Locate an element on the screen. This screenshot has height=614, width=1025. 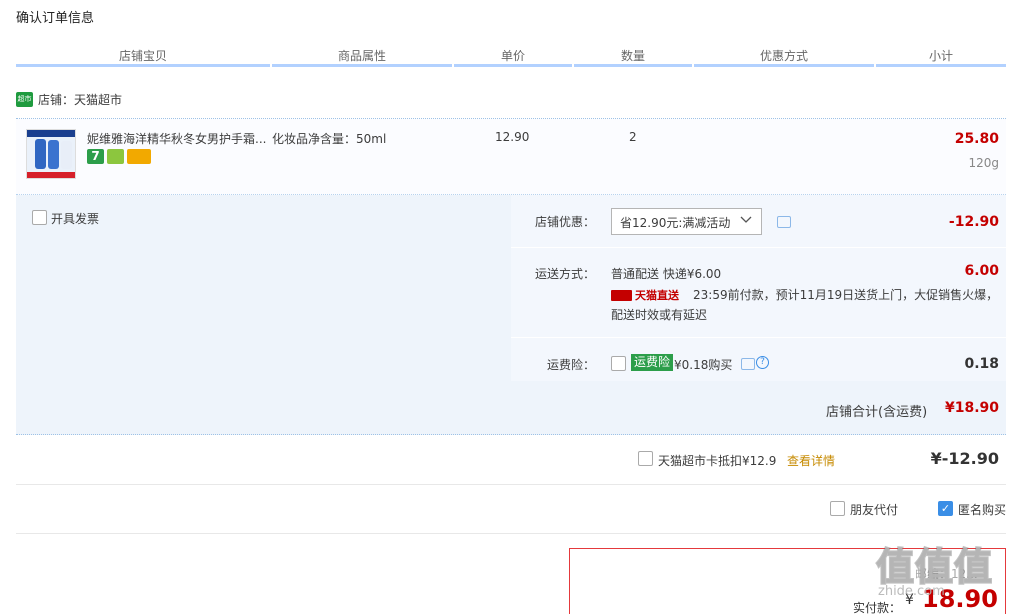
product-attribute: 化妆品净含量：50ml is located at coordinates (329, 139).